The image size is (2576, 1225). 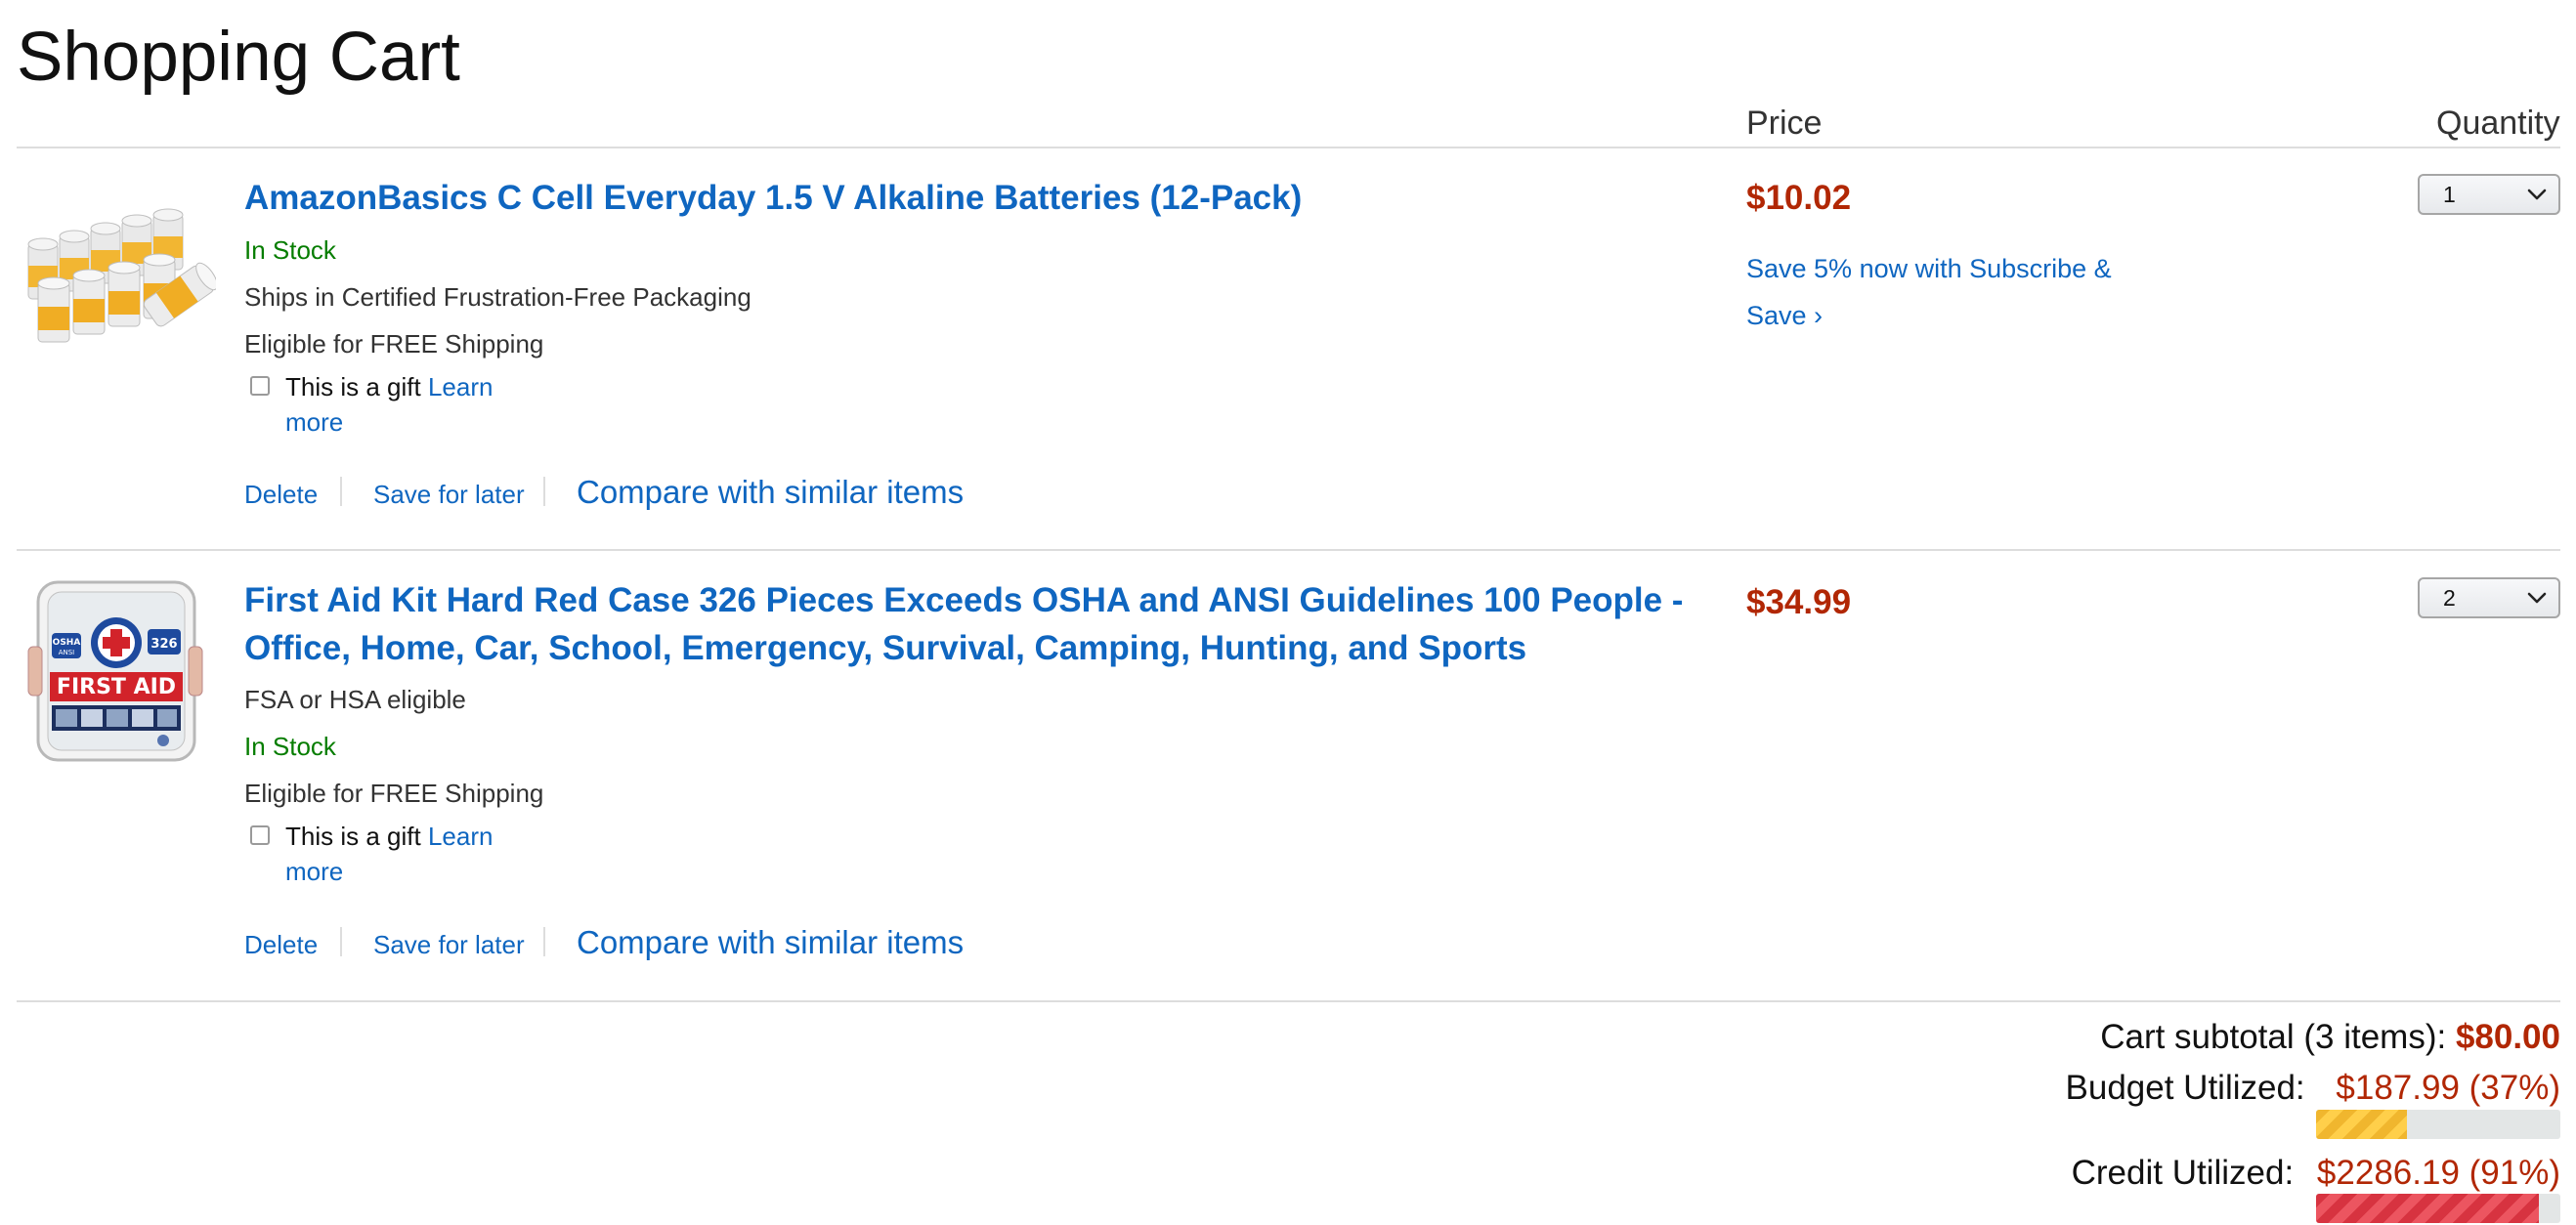 I want to click on credit-value: $2286.19 (91%), so click(x=2438, y=1173).